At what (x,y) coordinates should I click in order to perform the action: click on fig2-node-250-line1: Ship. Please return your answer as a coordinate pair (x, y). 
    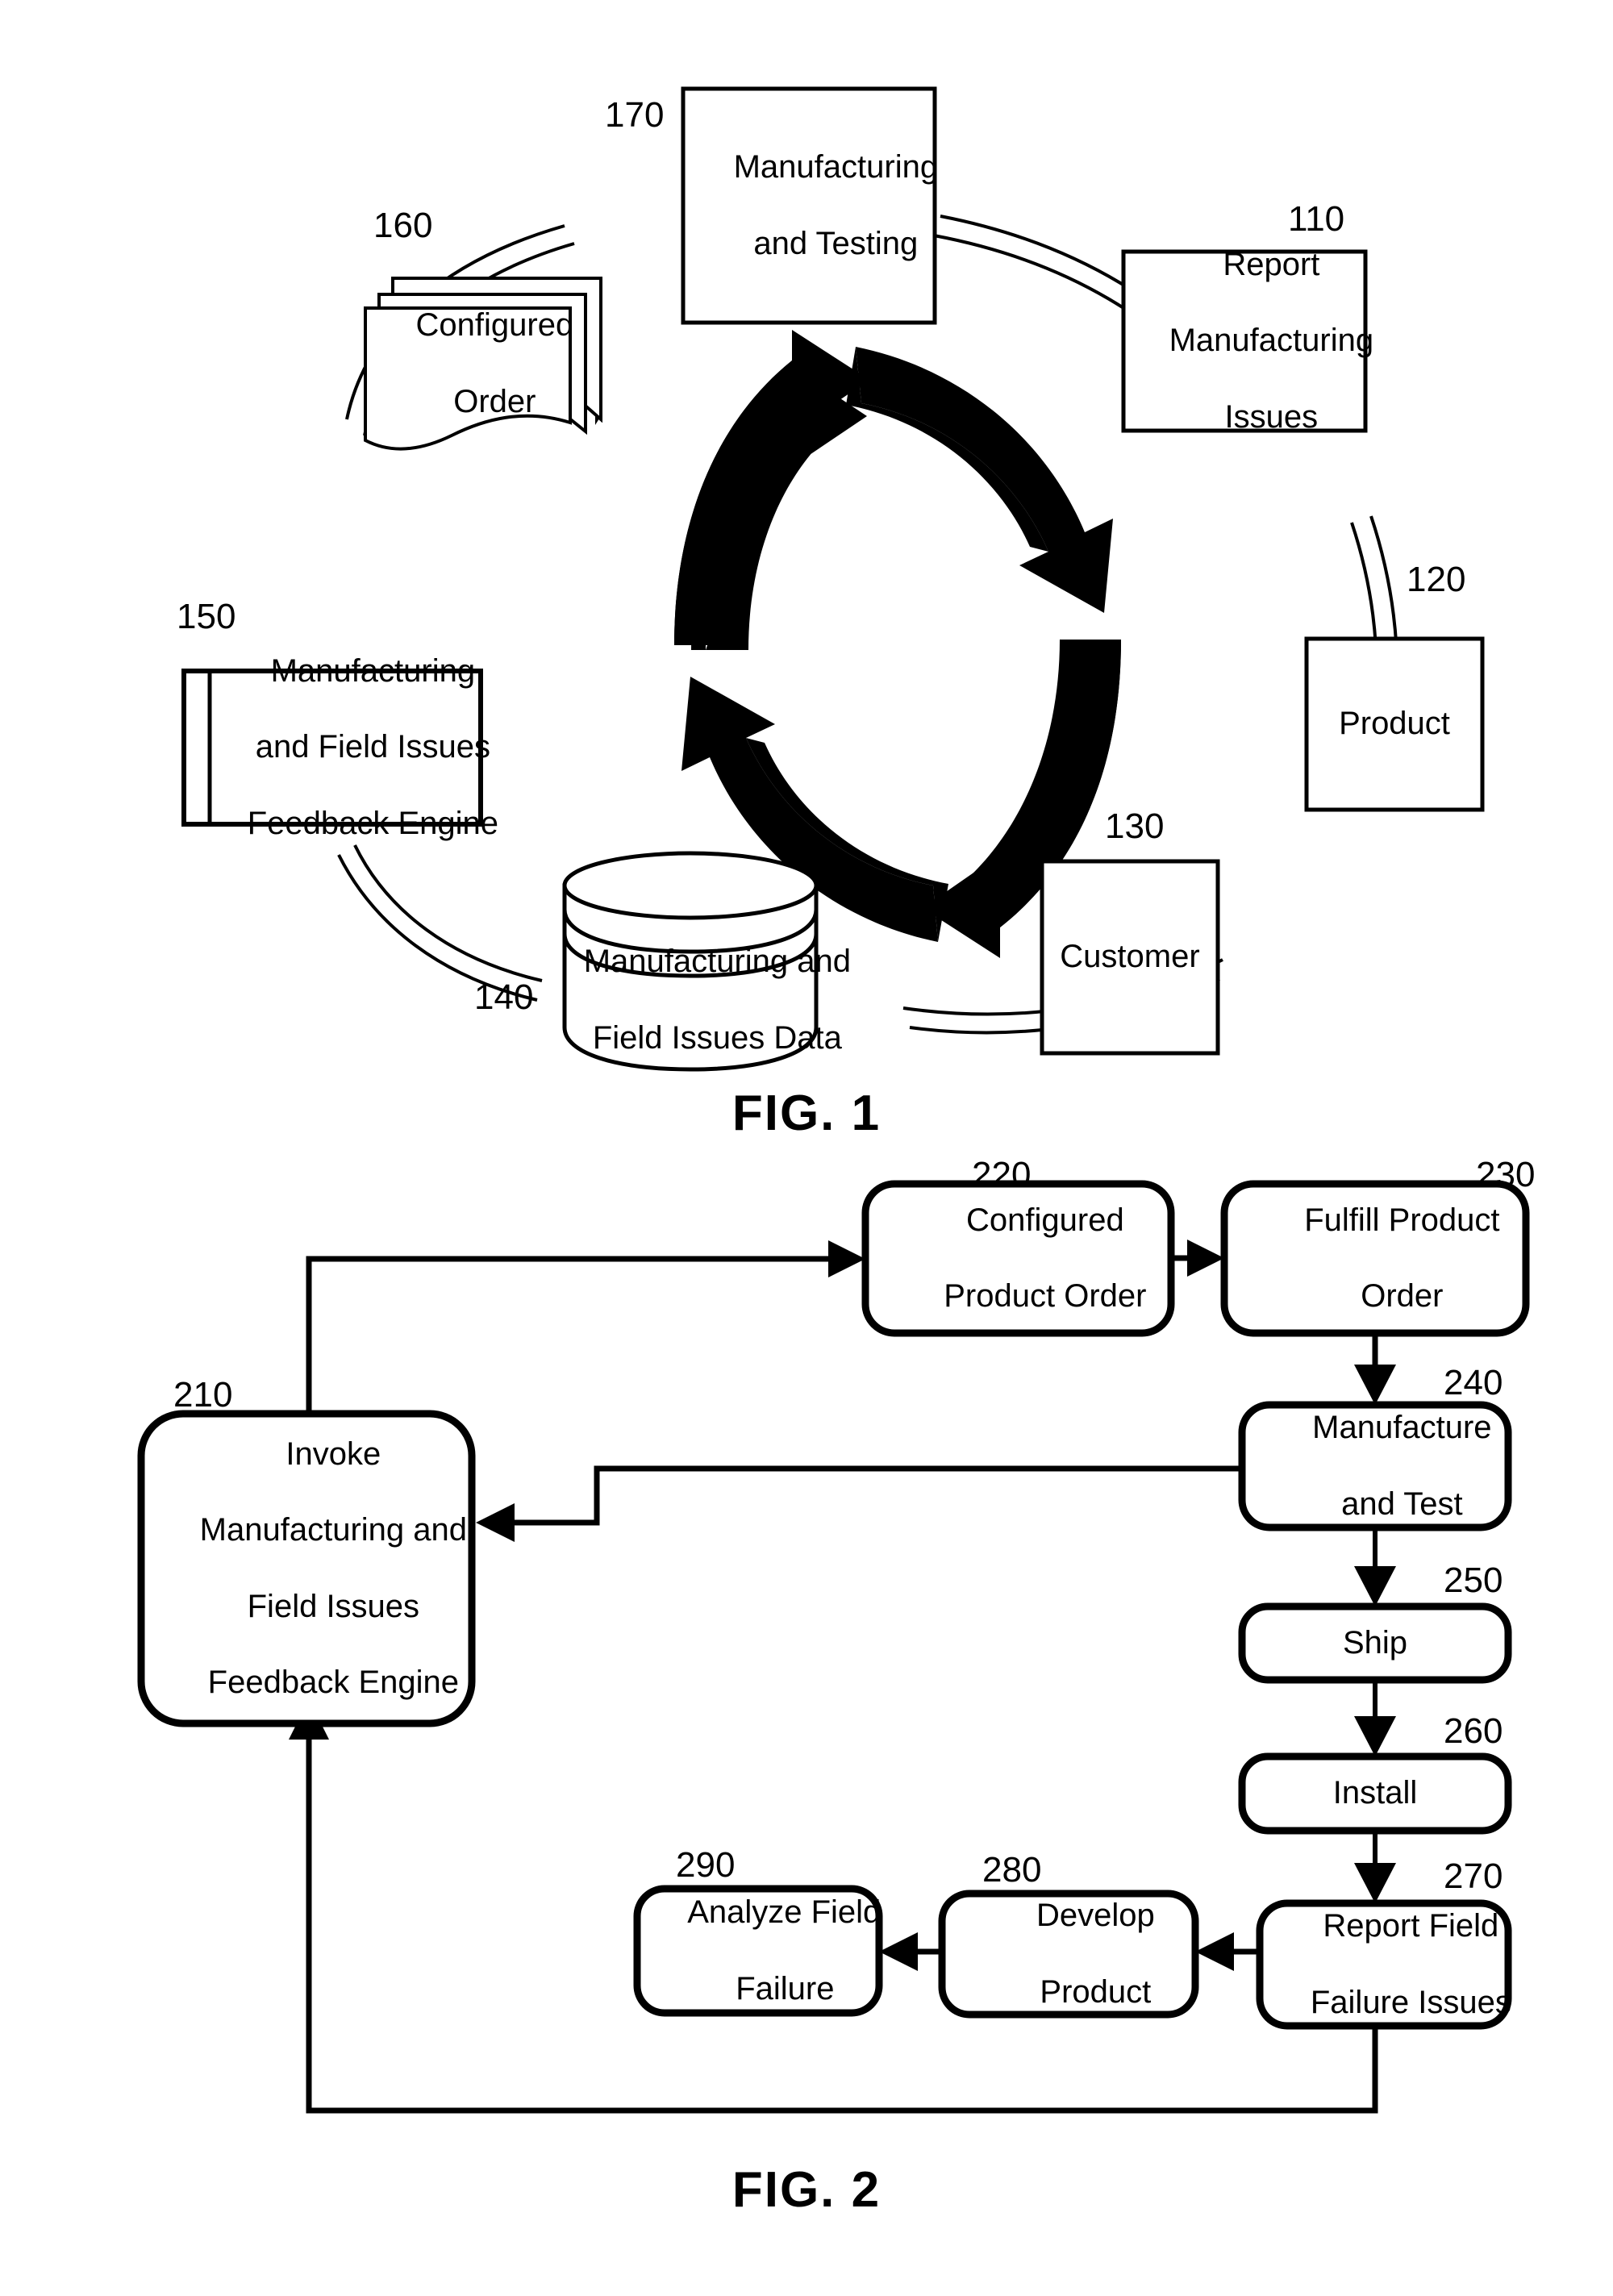
    Looking at the image, I should click on (1375, 1642).